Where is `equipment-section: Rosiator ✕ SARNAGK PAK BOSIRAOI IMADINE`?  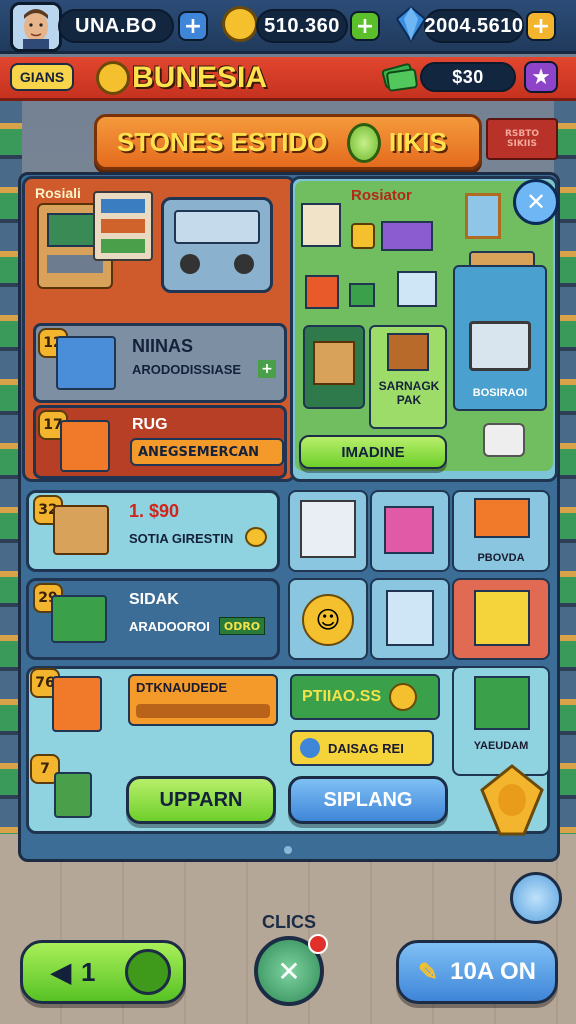 equipment-section: Rosiator ✕ SARNAGK PAK BOSIRAOI IMADINE is located at coordinates (424, 329).